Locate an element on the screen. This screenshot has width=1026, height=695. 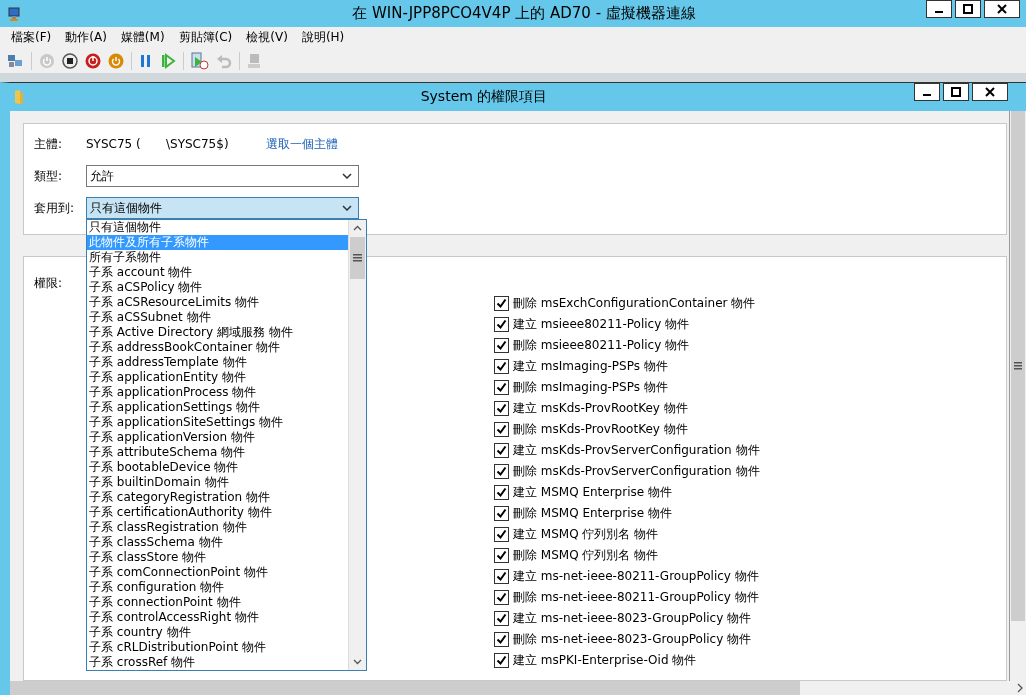
dropdown-option: 子系 applicationEntity 物件 is located at coordinates (217, 377).